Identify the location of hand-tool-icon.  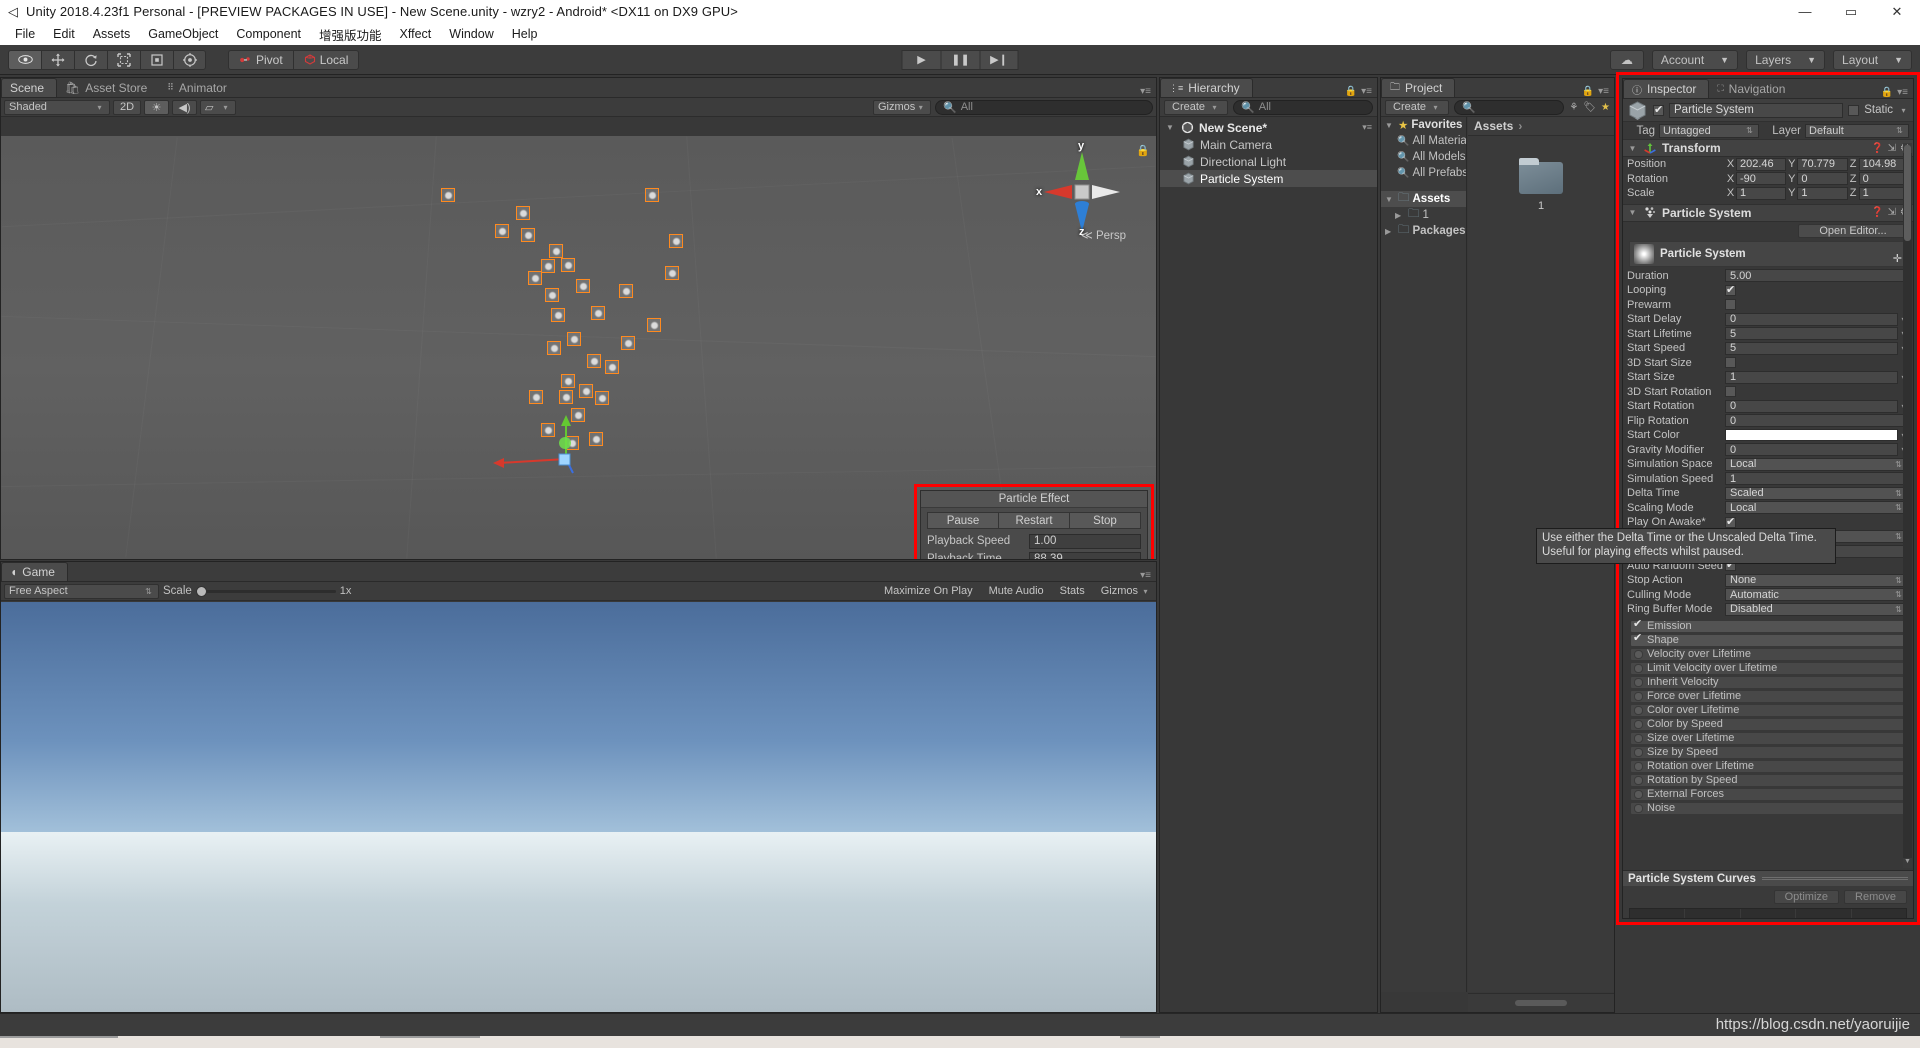
(24, 59).